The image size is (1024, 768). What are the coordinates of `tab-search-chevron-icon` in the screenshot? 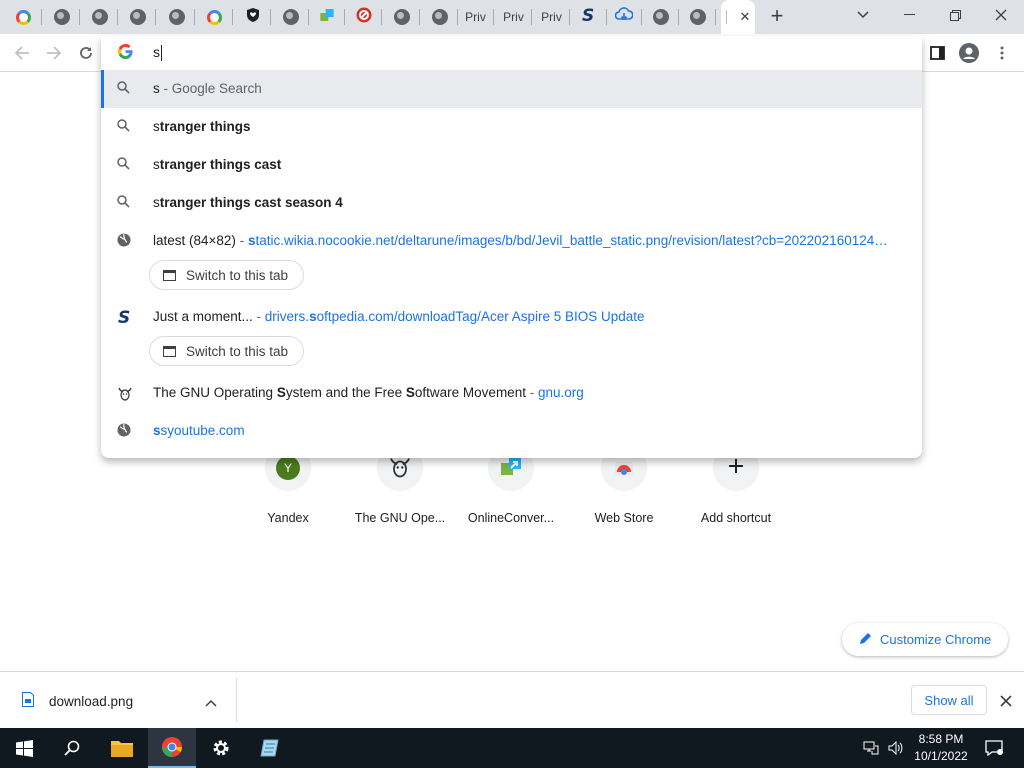 It's located at (863, 15).